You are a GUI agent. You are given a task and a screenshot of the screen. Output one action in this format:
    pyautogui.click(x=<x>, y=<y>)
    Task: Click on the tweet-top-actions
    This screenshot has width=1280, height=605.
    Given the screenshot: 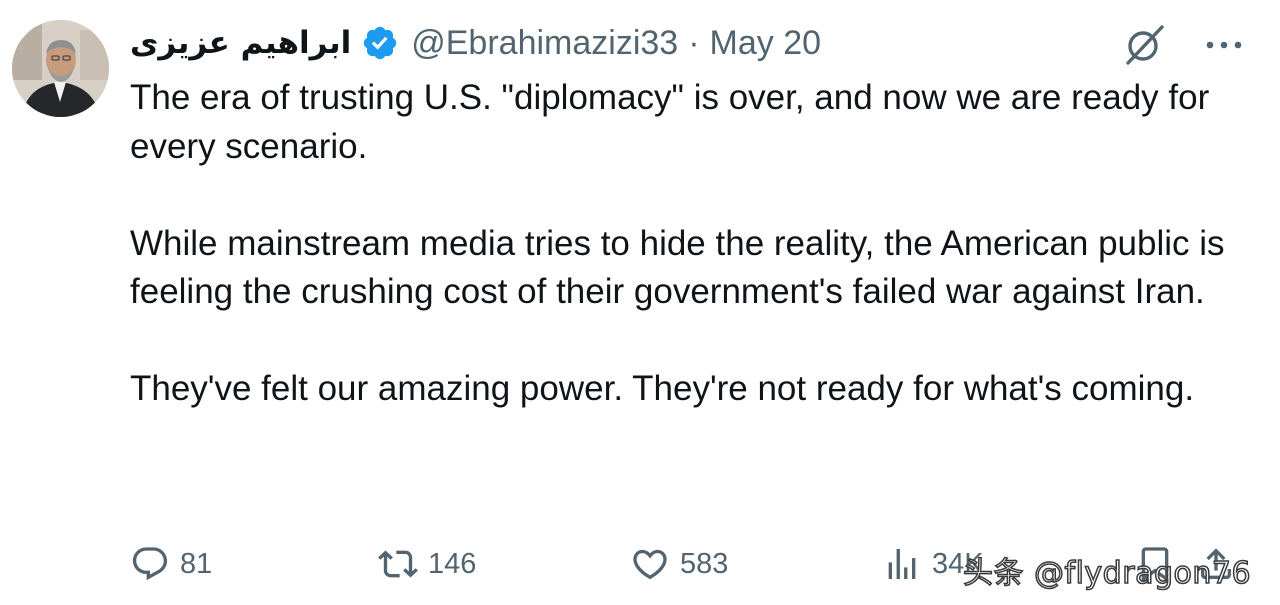 What is the action you would take?
    pyautogui.click(x=1183, y=45)
    